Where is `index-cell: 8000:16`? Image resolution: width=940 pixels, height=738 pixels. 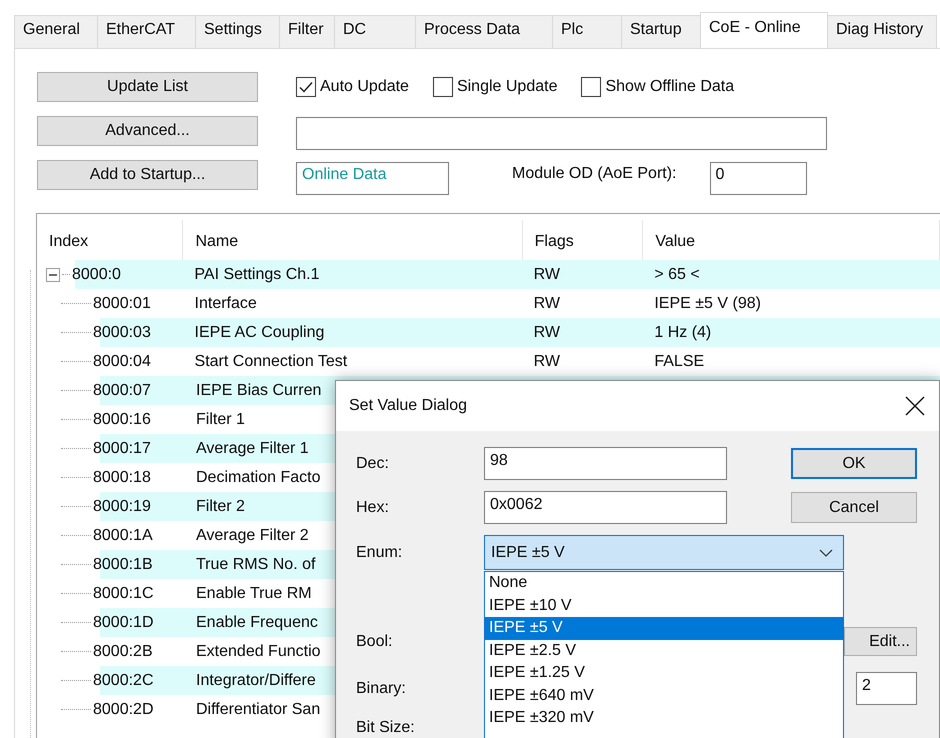
index-cell: 8000:16 is located at coordinates (122, 419).